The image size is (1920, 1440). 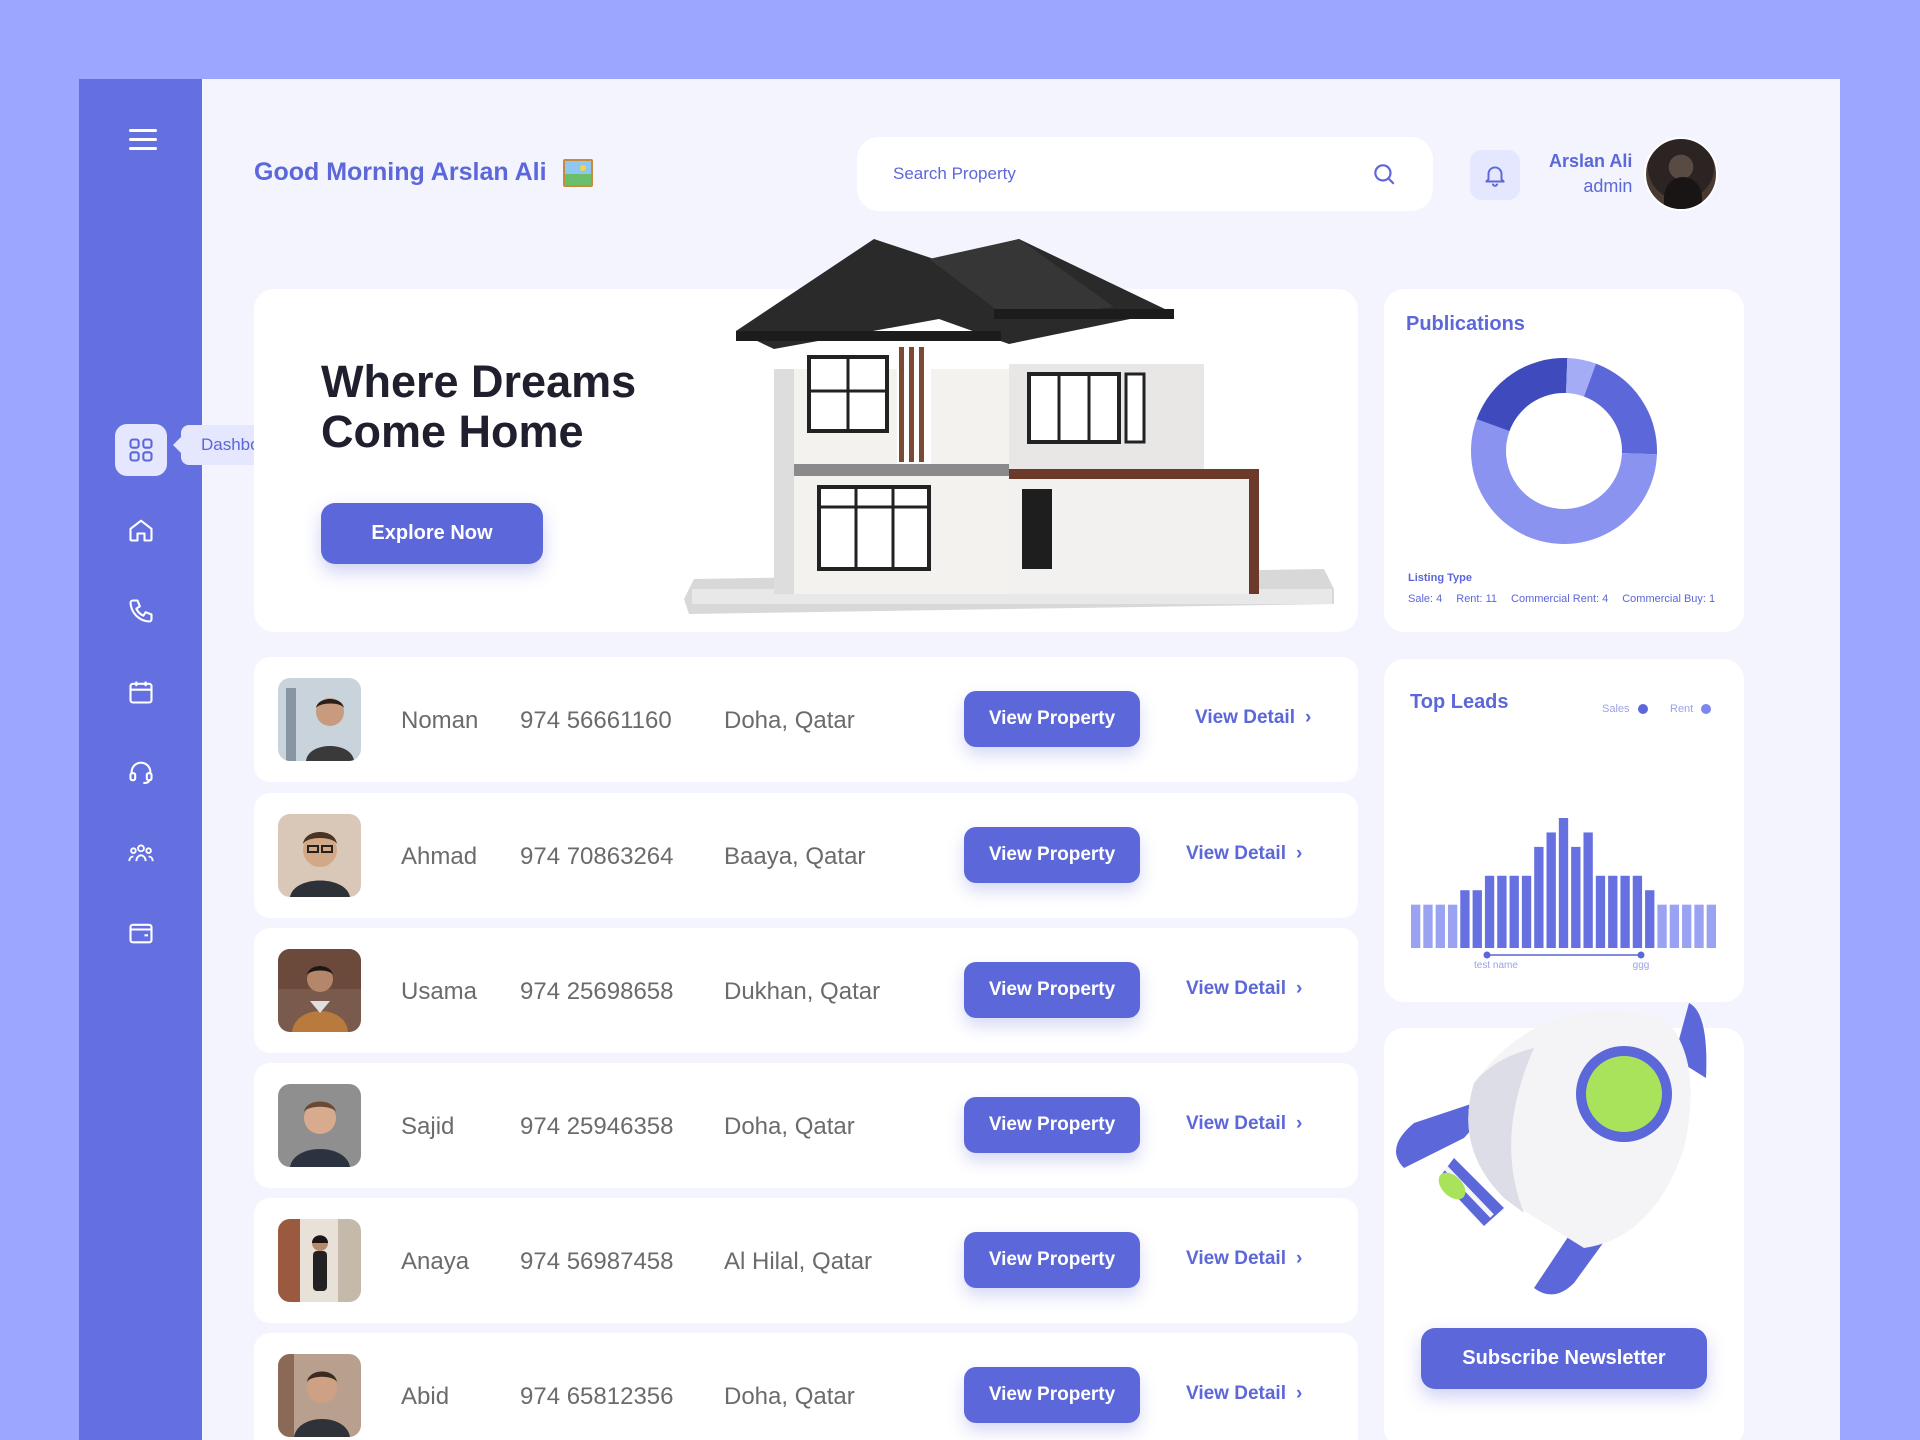 I want to click on search-icon, so click(x=1384, y=174).